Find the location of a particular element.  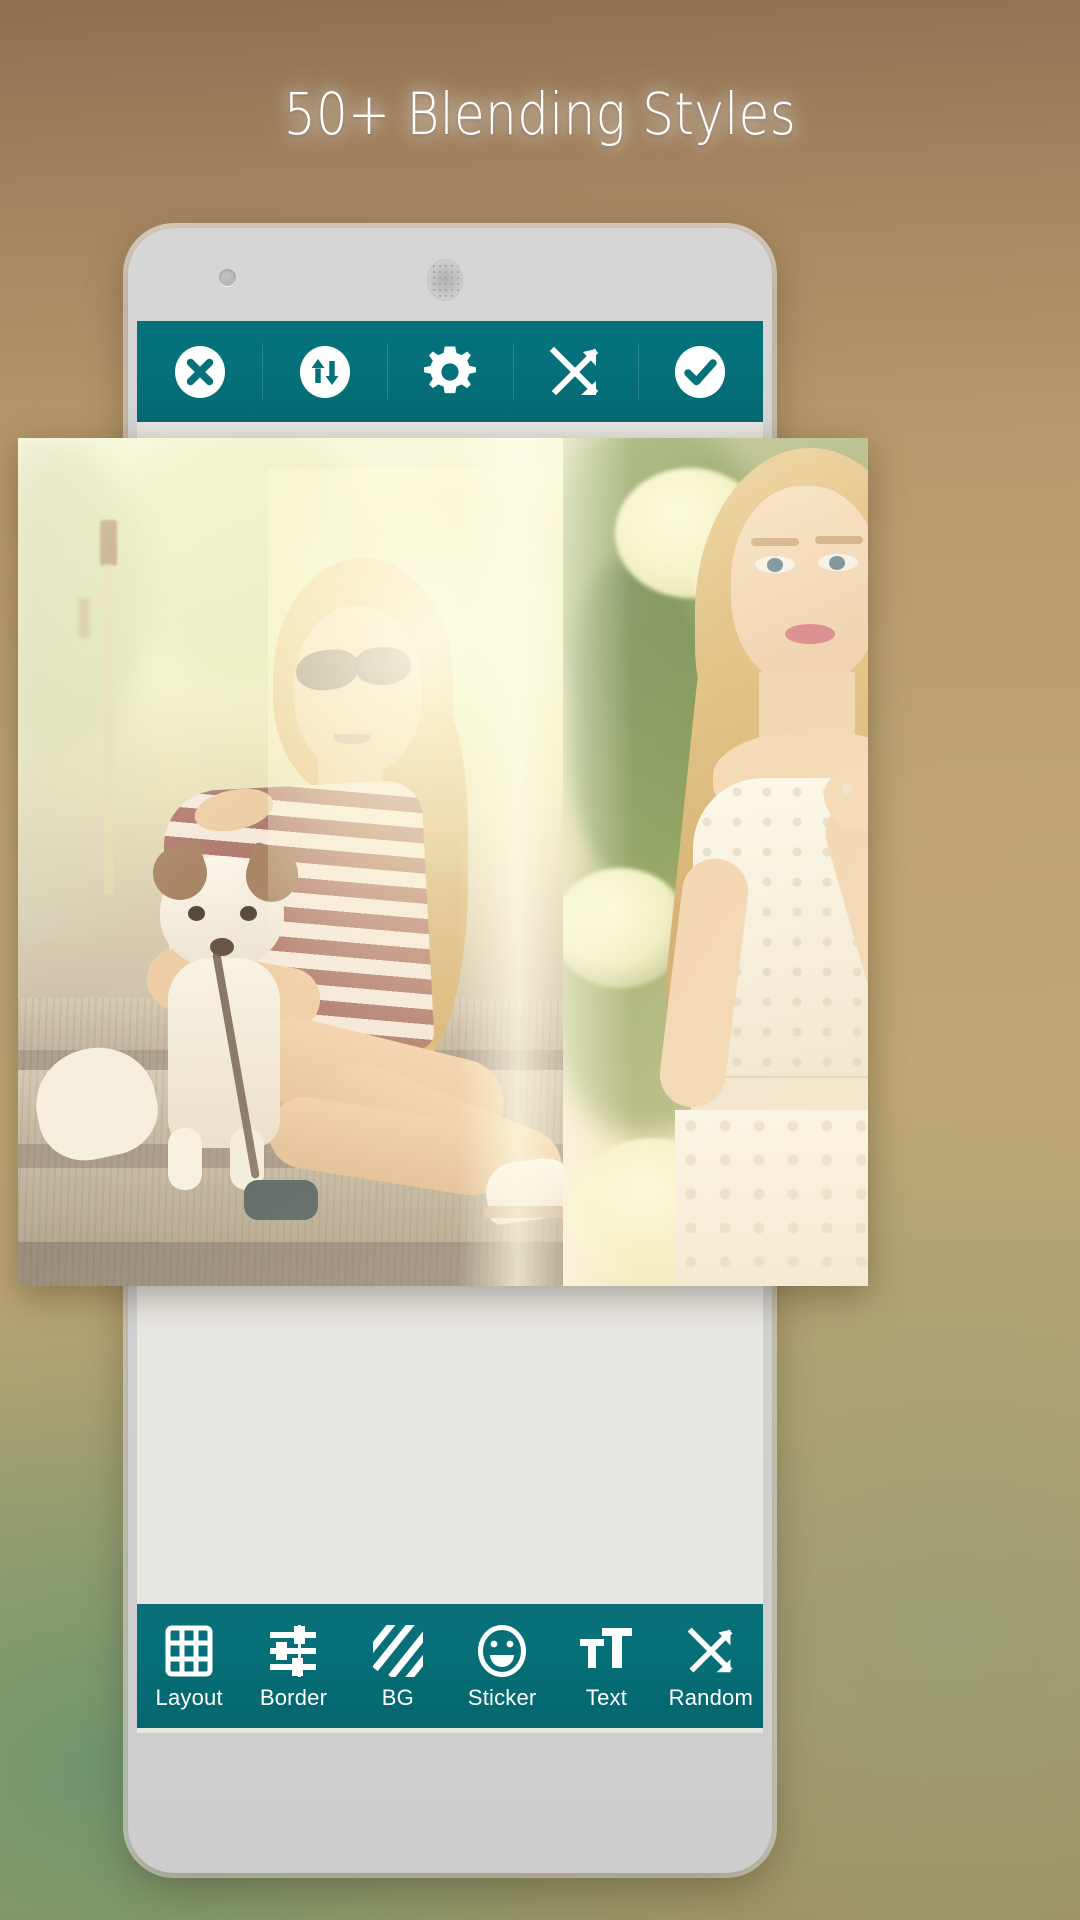

nav-item-border: Border is located at coordinates (293, 1666).